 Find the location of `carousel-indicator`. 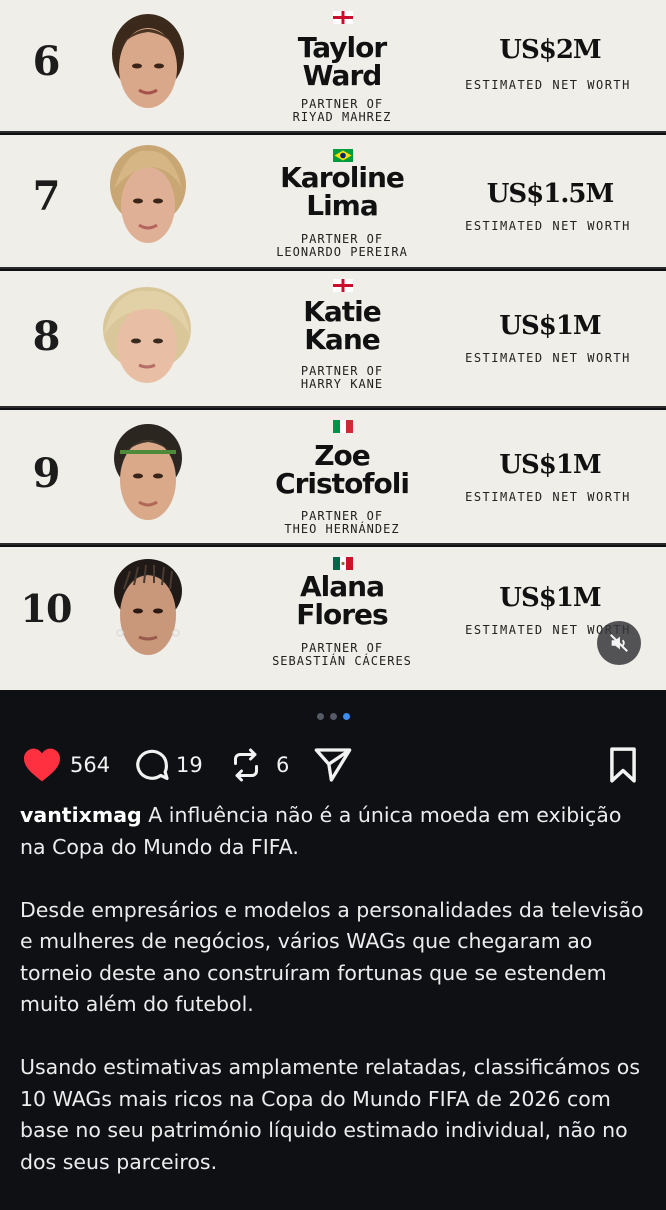

carousel-indicator is located at coordinates (333, 716).